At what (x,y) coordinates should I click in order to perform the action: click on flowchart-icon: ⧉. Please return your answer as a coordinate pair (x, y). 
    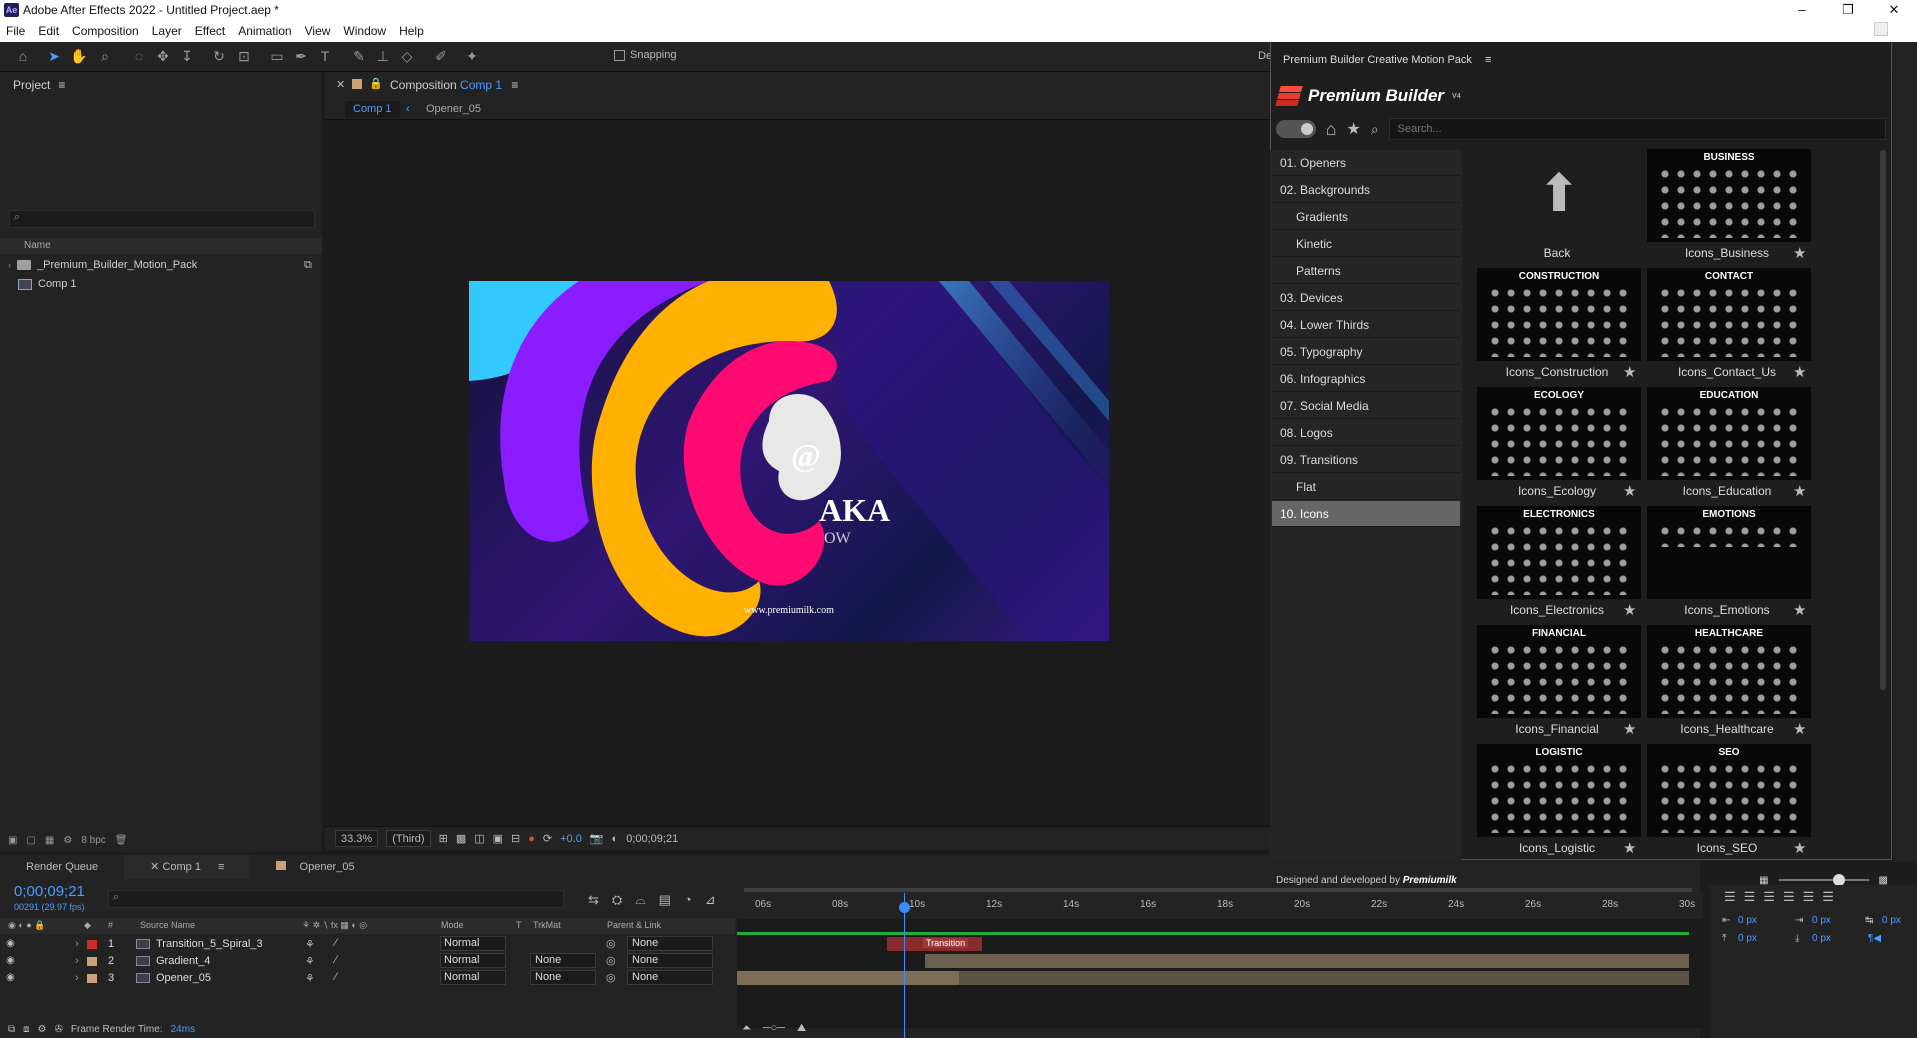
    Looking at the image, I should click on (308, 265).